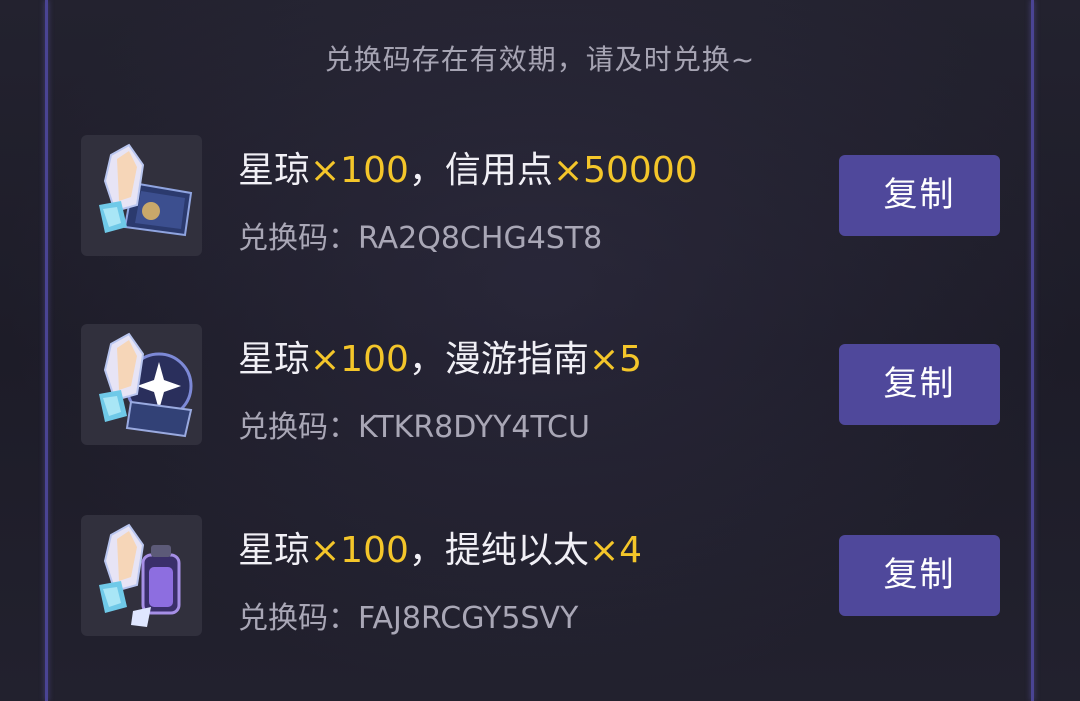 Image resolution: width=1080 pixels, height=701 pixels. I want to click on reward-name-2: 提纯以太, so click(516, 550).